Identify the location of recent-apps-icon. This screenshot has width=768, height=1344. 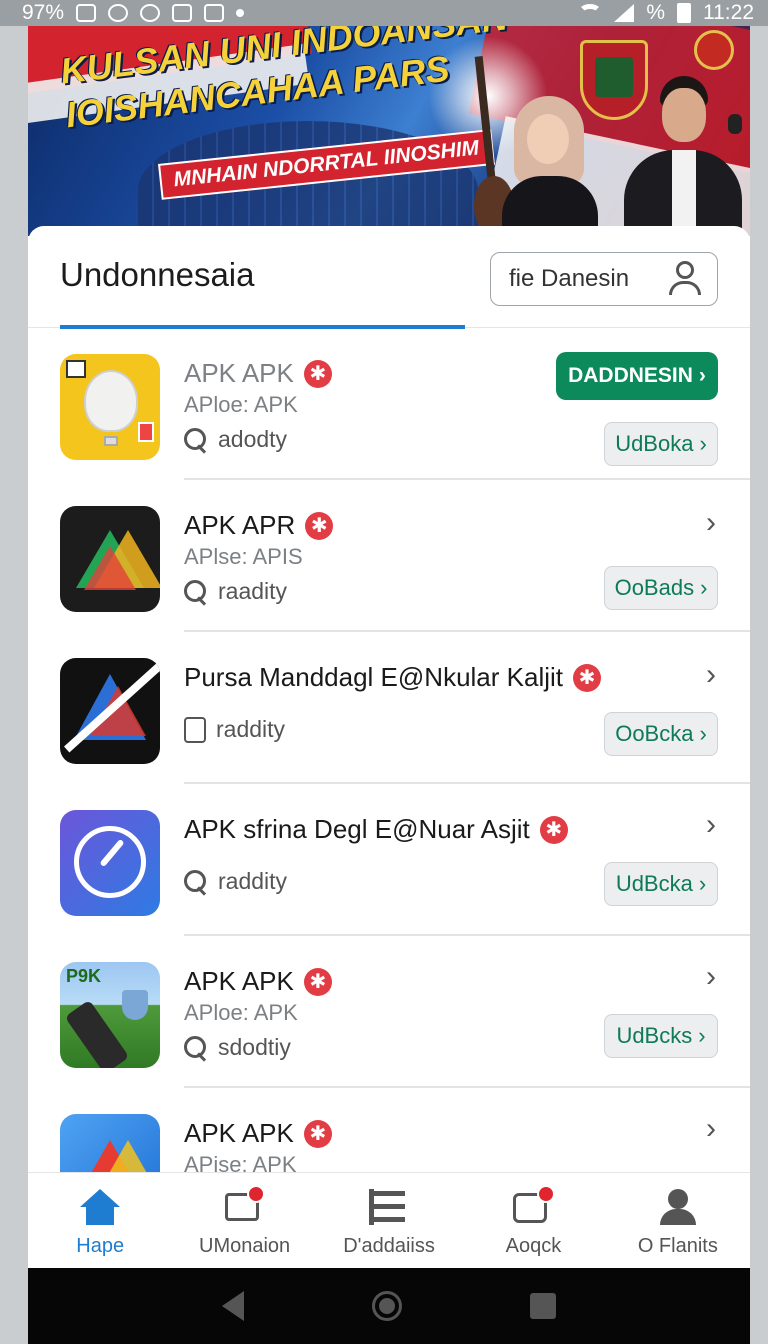
(543, 1306).